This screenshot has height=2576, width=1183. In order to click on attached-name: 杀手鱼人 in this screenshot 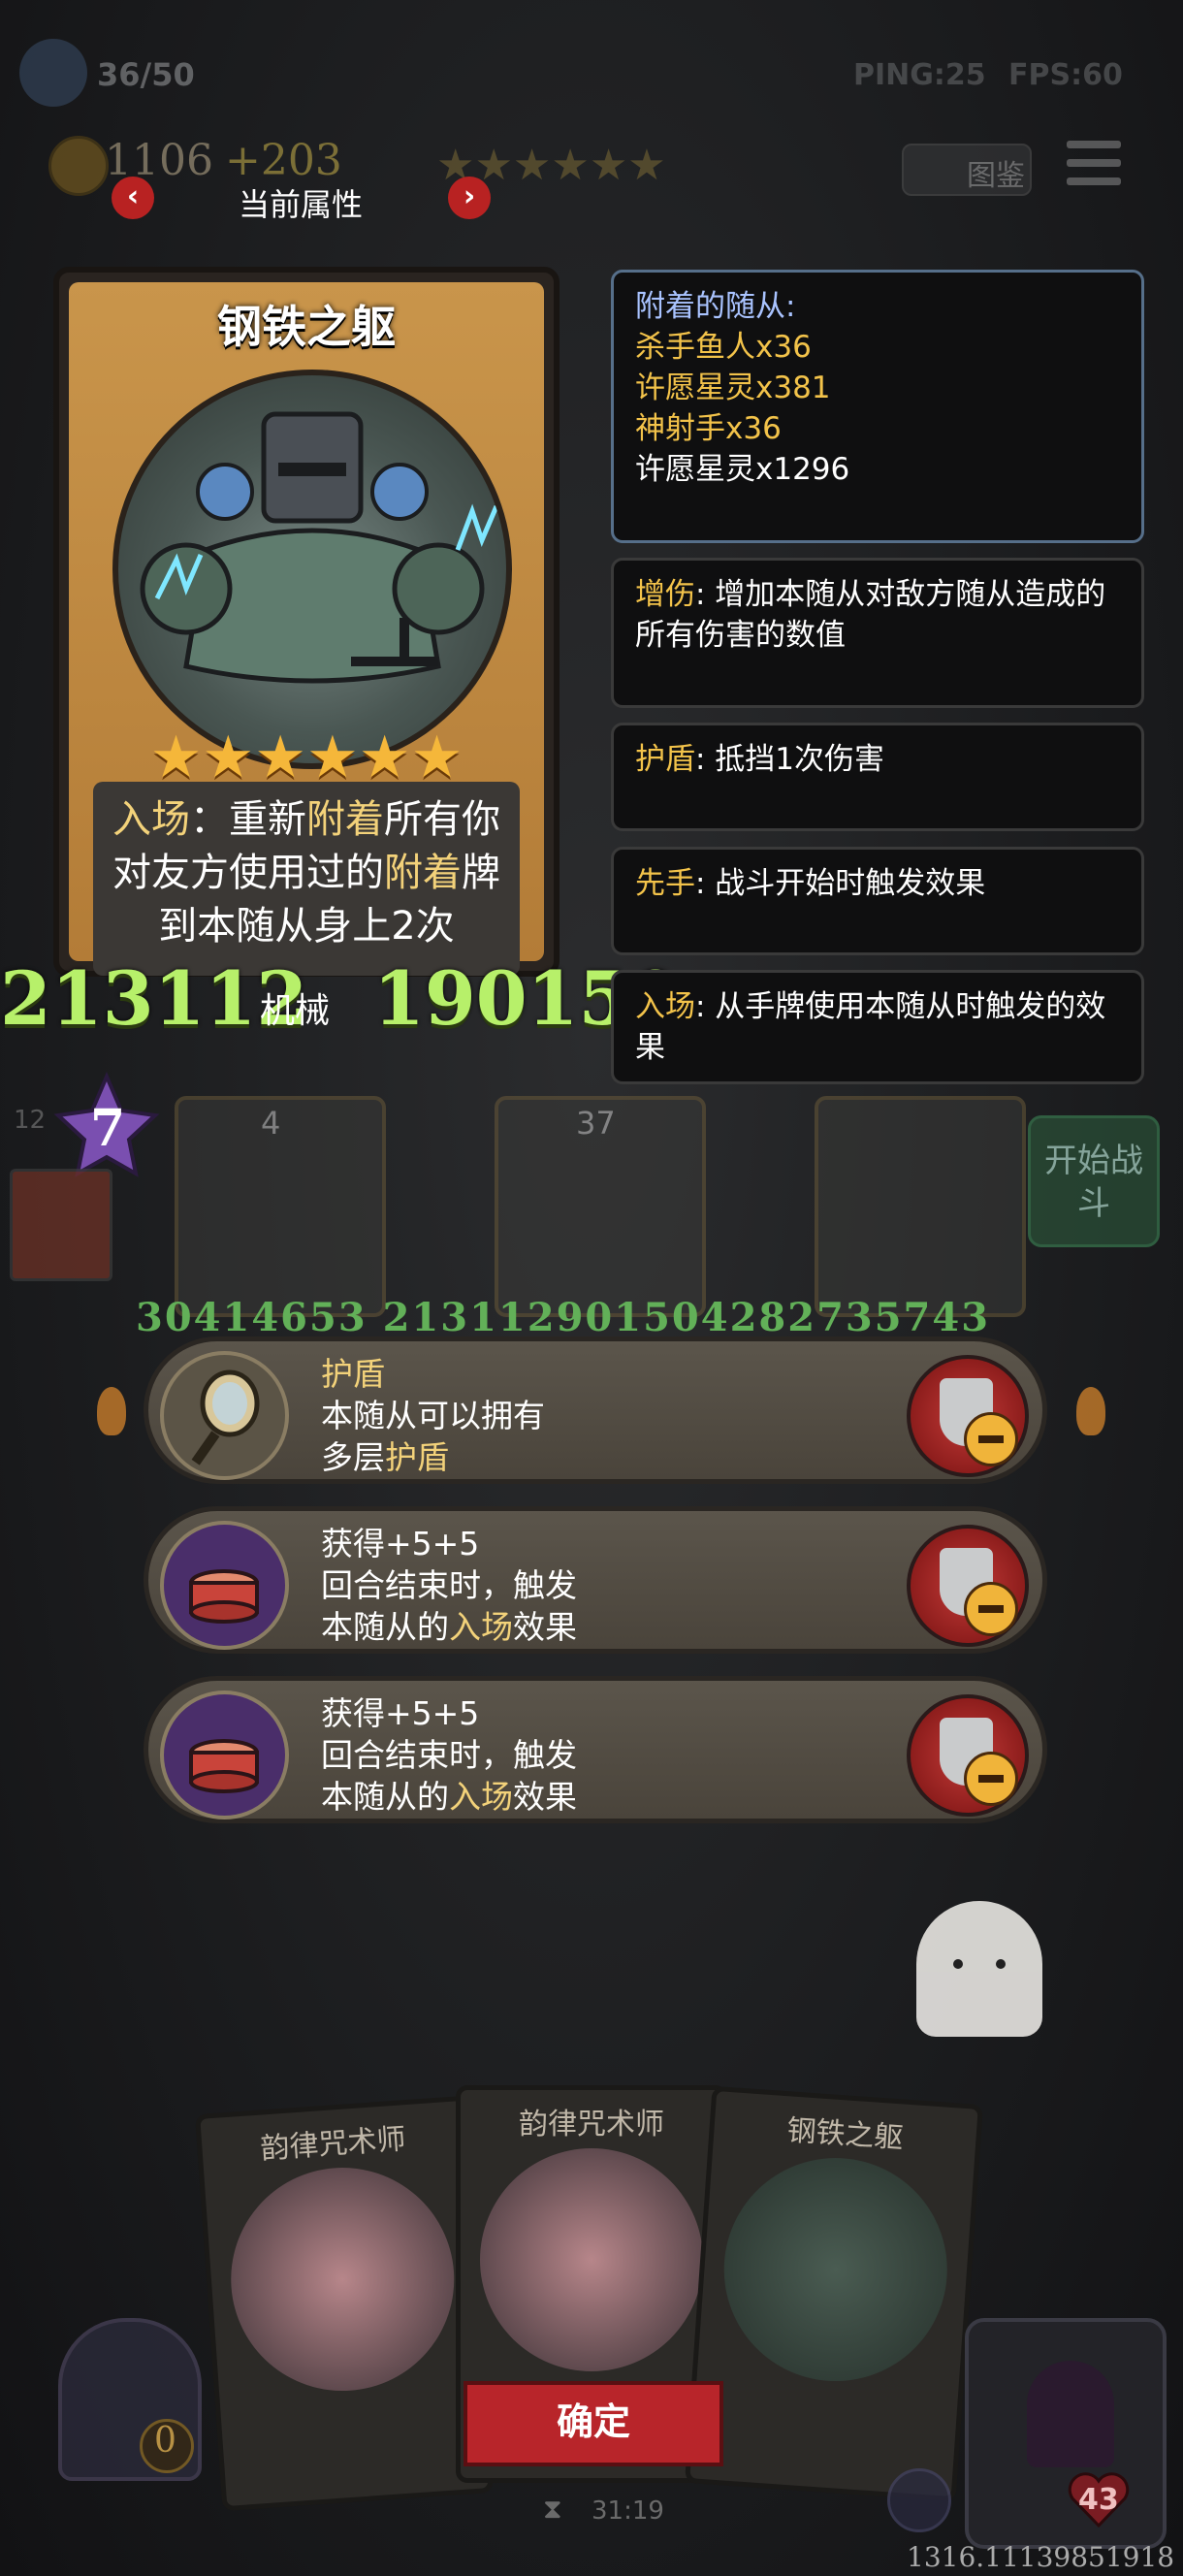, I will do `click(695, 347)`.